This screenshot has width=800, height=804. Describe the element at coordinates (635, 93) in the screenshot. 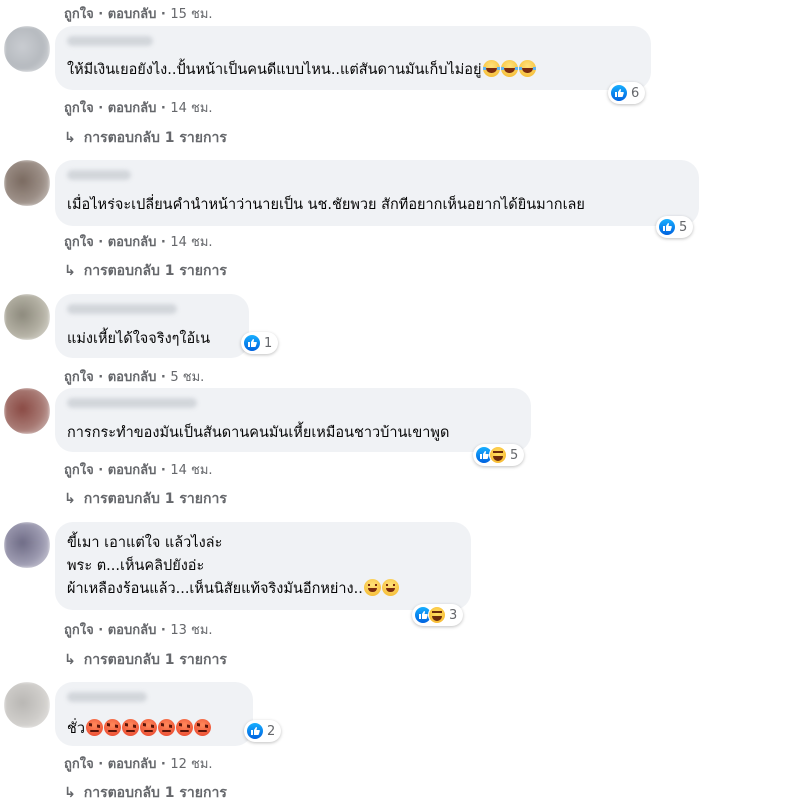

I see `reaction-count: 6` at that location.